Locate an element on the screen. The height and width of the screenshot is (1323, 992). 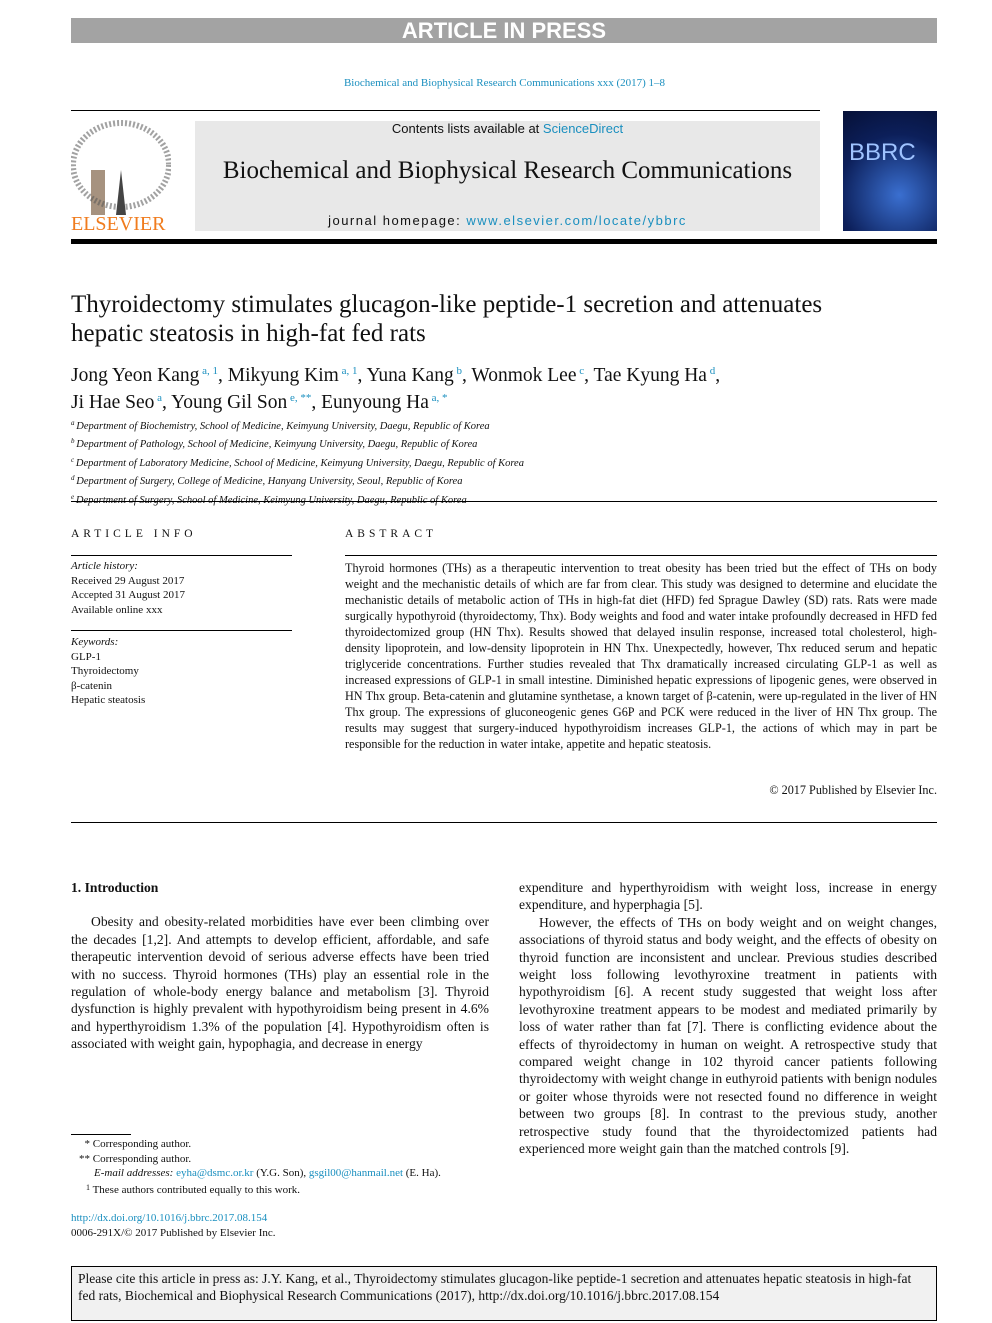
keyword: β-catenin is located at coordinates (92, 685).